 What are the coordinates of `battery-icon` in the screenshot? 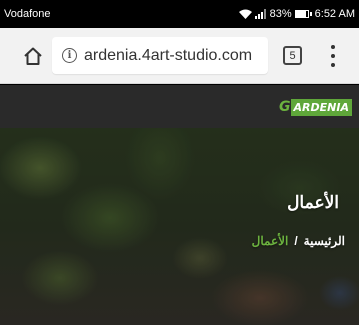 It's located at (301, 14).